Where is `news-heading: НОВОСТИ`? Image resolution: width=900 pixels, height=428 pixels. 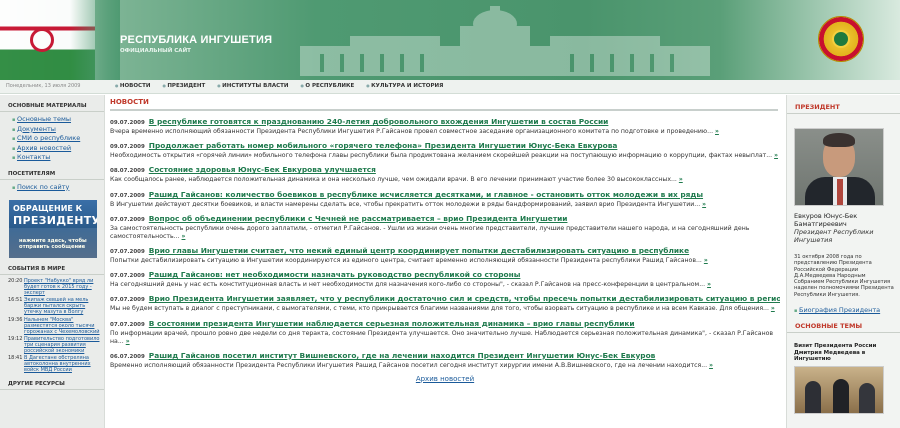 news-heading: НОВОСТИ is located at coordinates (444, 104).